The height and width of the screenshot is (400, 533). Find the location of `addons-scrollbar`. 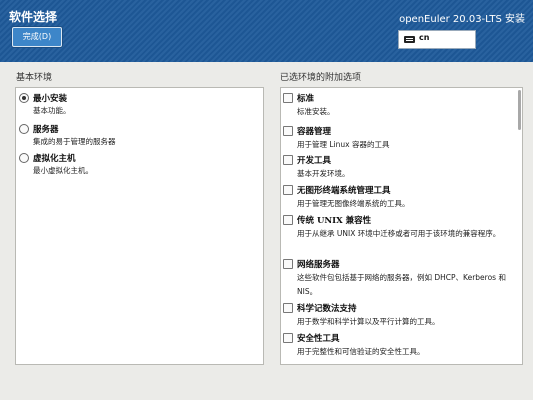

addons-scrollbar is located at coordinates (519, 110).